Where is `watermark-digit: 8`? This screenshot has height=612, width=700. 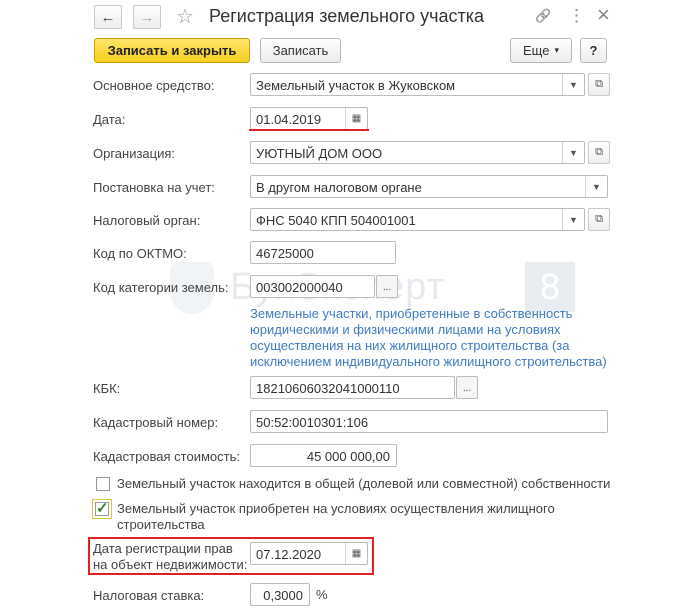 watermark-digit: 8 is located at coordinates (550, 287).